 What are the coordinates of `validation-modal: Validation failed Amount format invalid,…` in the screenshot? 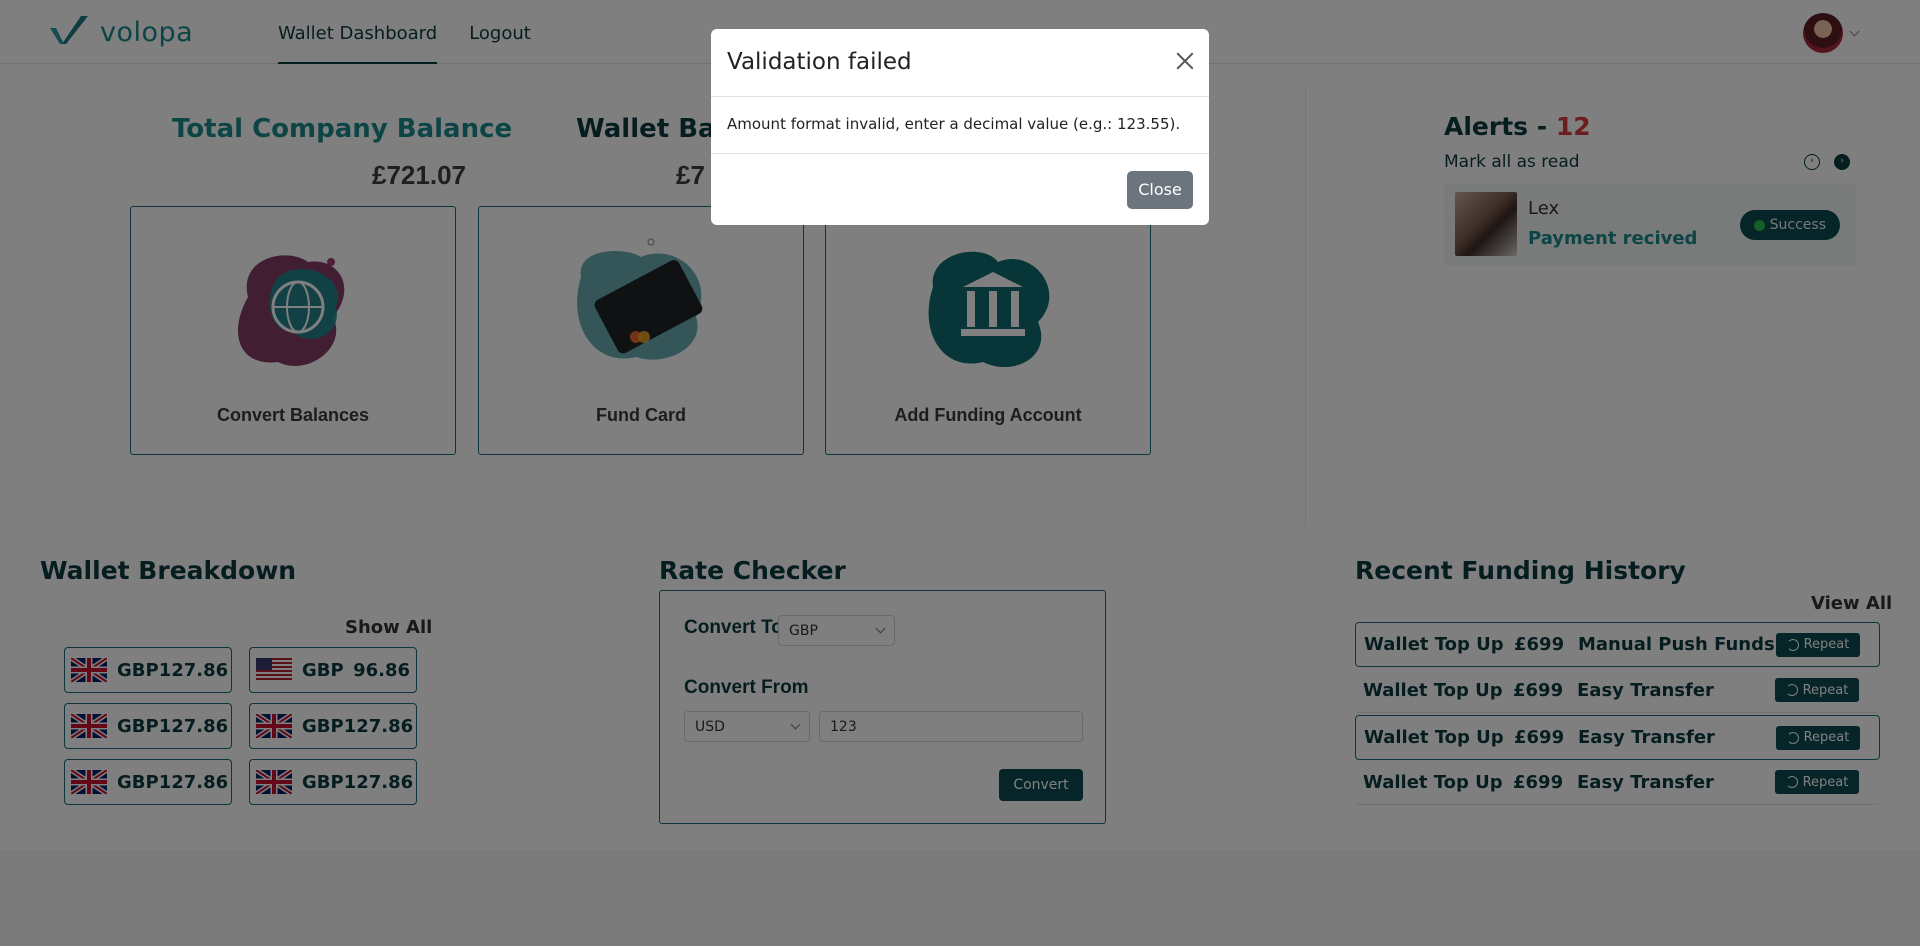 It's located at (960, 127).